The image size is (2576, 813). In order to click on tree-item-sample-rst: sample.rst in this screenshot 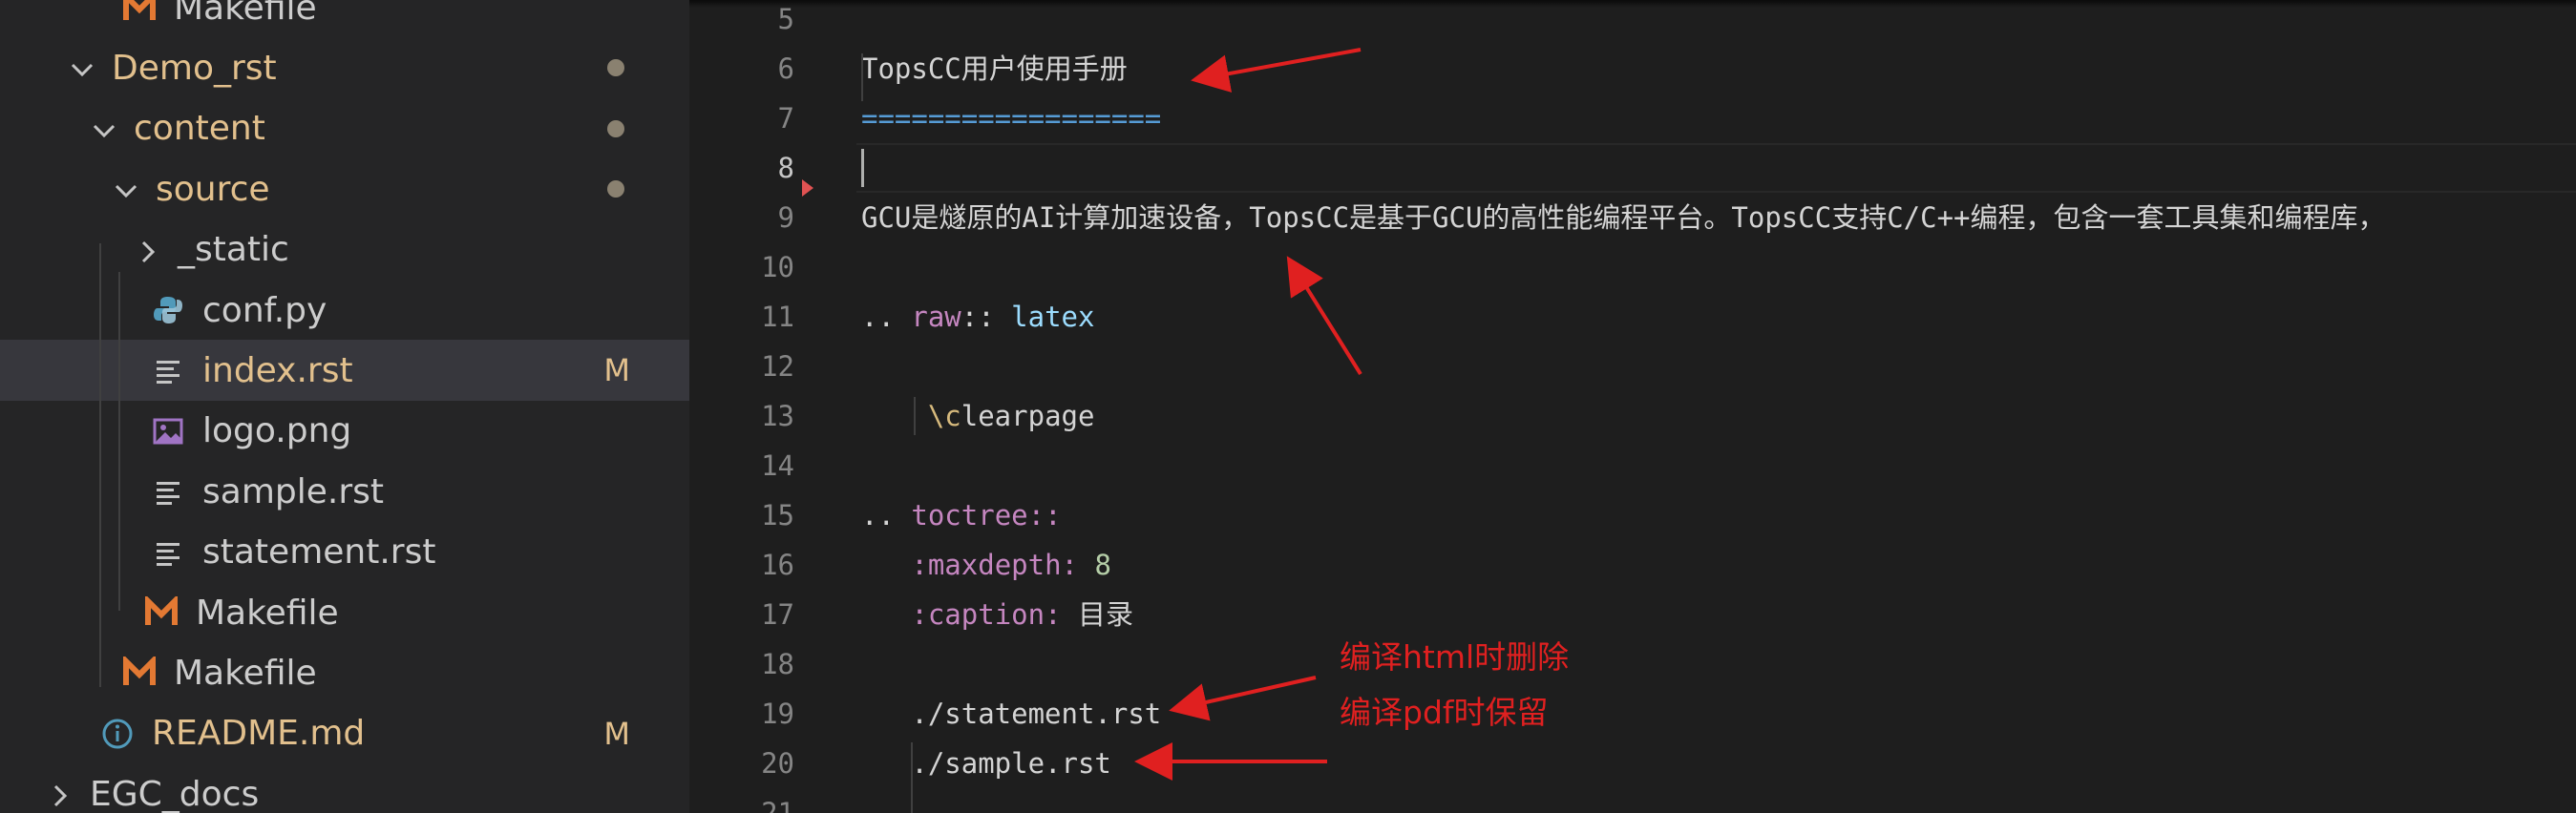, I will do `click(344, 491)`.